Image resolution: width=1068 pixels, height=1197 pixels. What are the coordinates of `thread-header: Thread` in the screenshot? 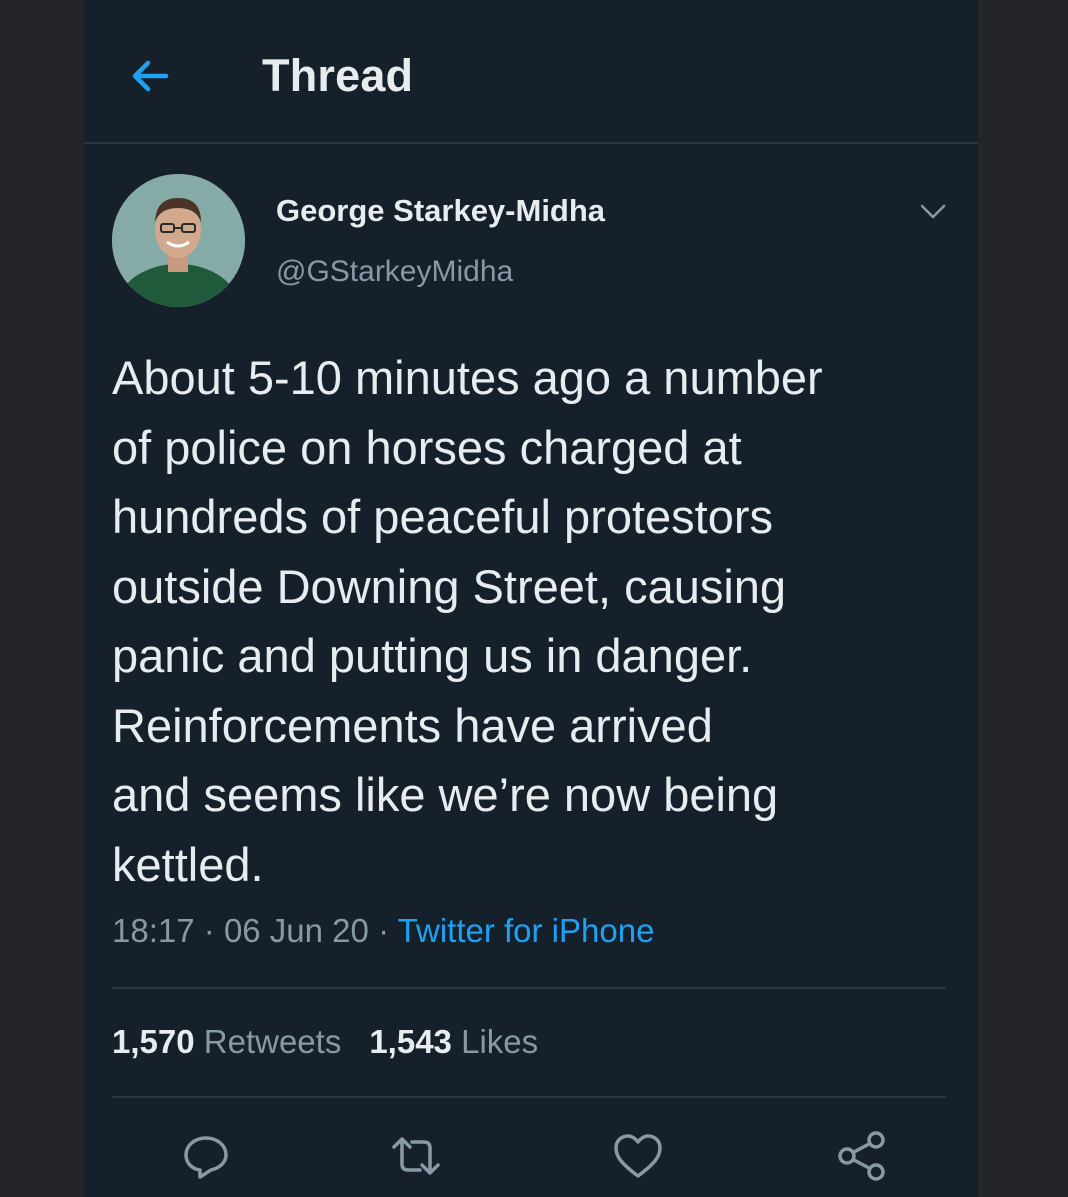 It's located at (531, 72).